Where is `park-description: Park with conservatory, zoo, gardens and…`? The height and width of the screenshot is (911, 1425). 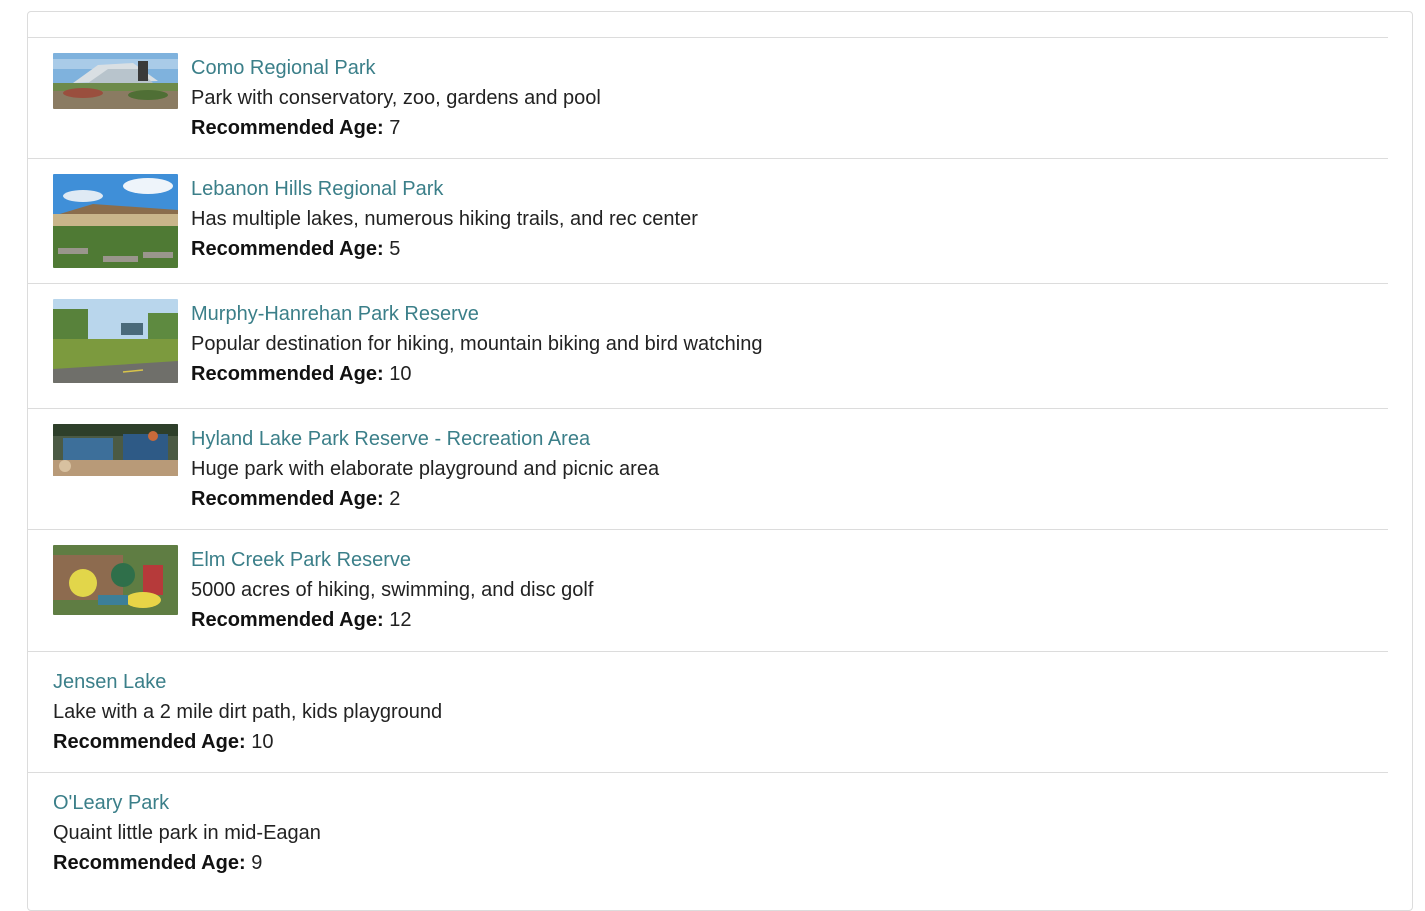
park-description: Park with conservatory, zoo, gardens and… is located at coordinates (396, 98).